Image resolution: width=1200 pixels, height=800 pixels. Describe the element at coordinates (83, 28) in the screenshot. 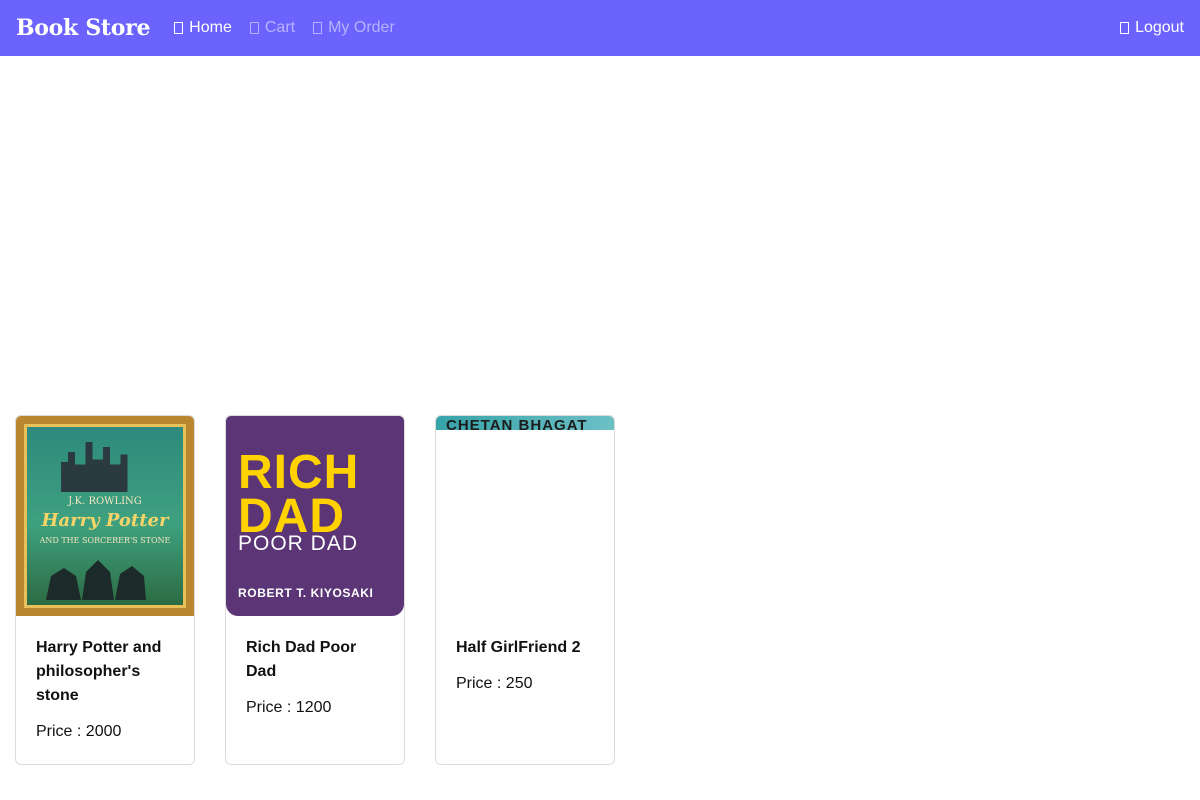

I see `brand-logo: Book Store` at that location.